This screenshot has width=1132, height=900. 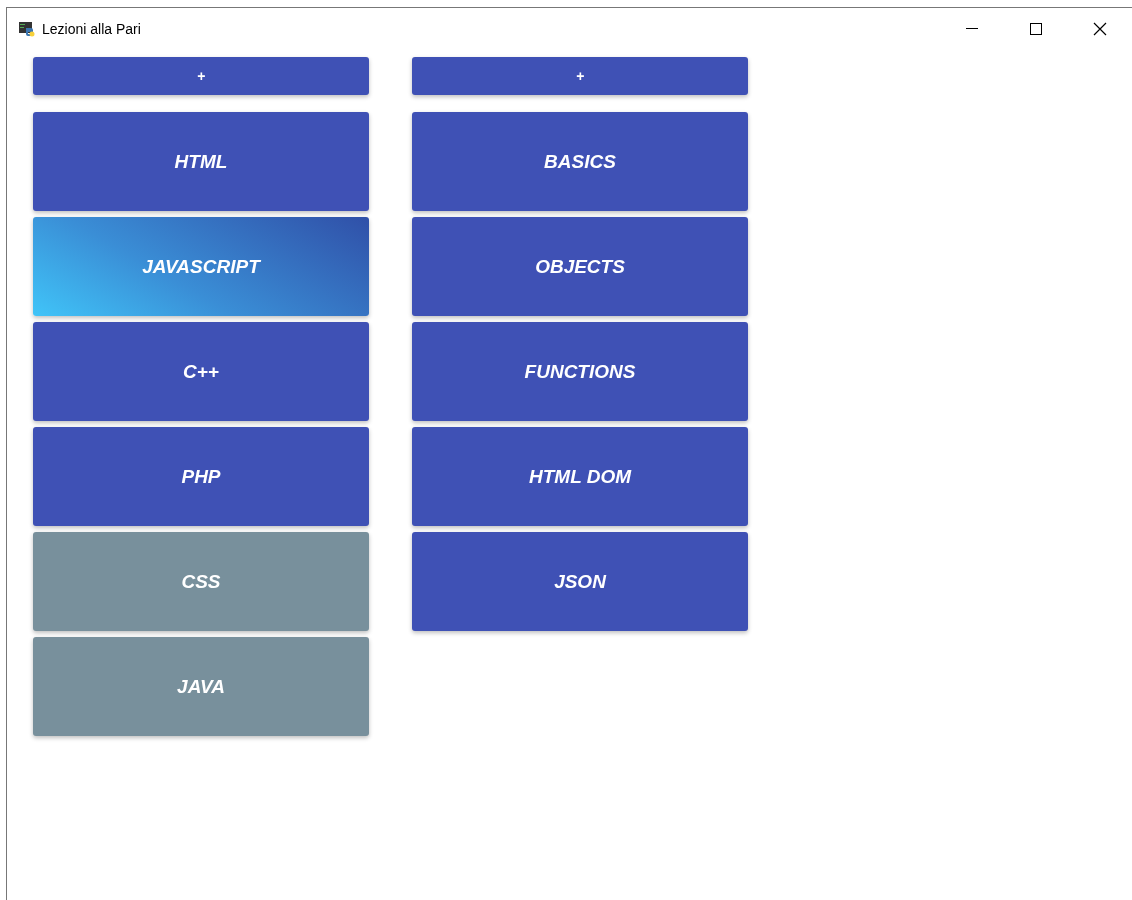 What do you see at coordinates (201, 476) in the screenshot?
I see `lesson-button: PHP` at bounding box center [201, 476].